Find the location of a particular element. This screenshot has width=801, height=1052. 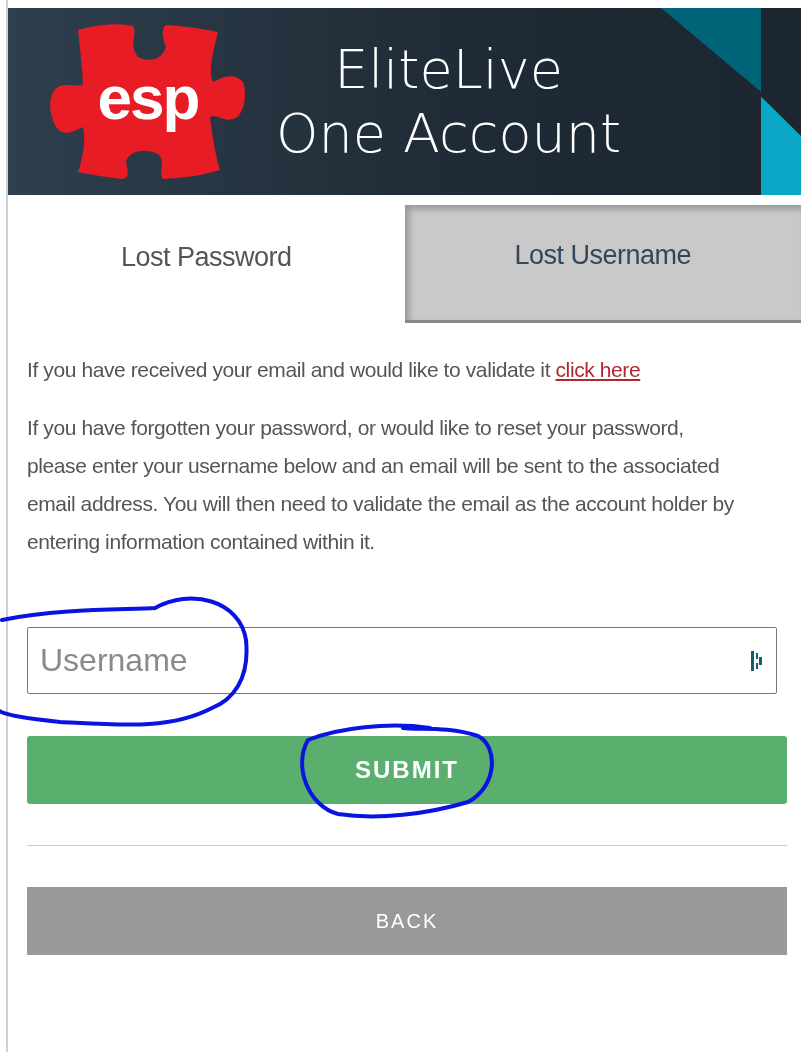

tab: Lost Username is located at coordinates (602, 264).